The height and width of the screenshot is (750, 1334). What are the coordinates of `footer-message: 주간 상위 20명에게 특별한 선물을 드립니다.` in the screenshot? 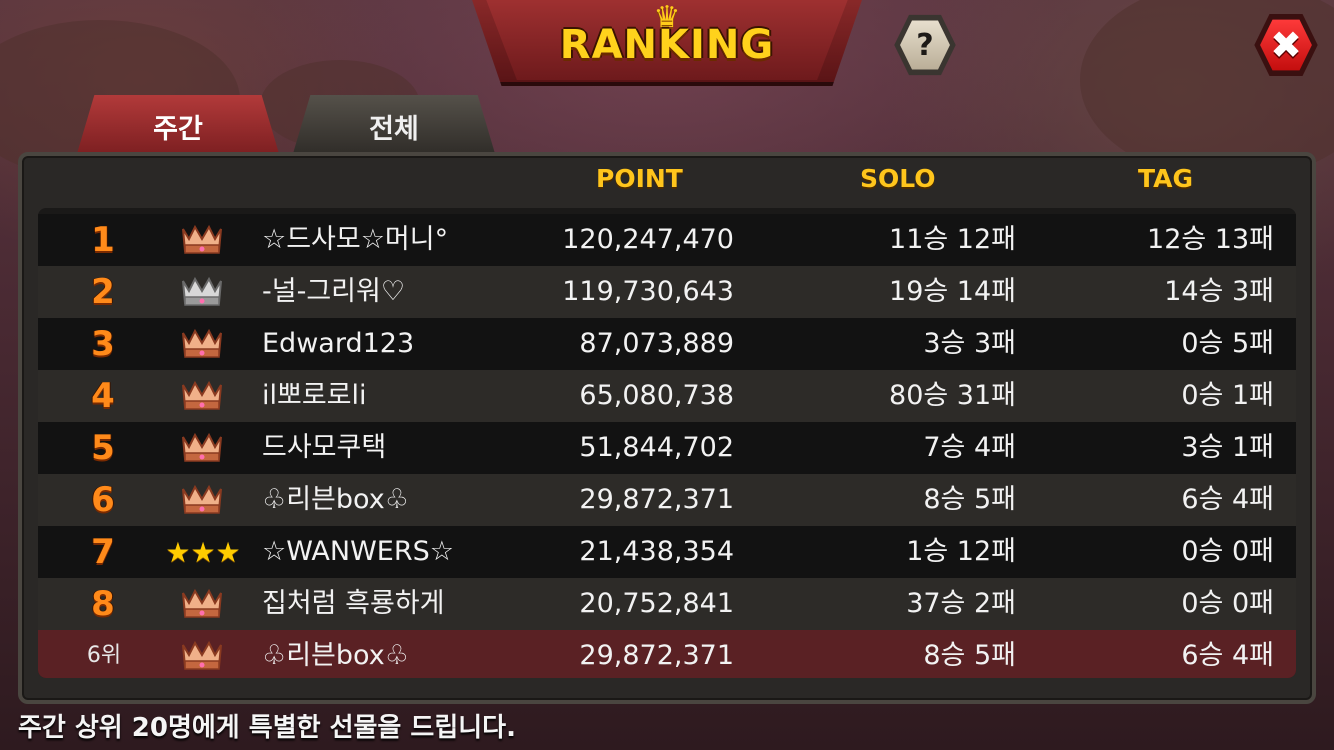 It's located at (267, 728).